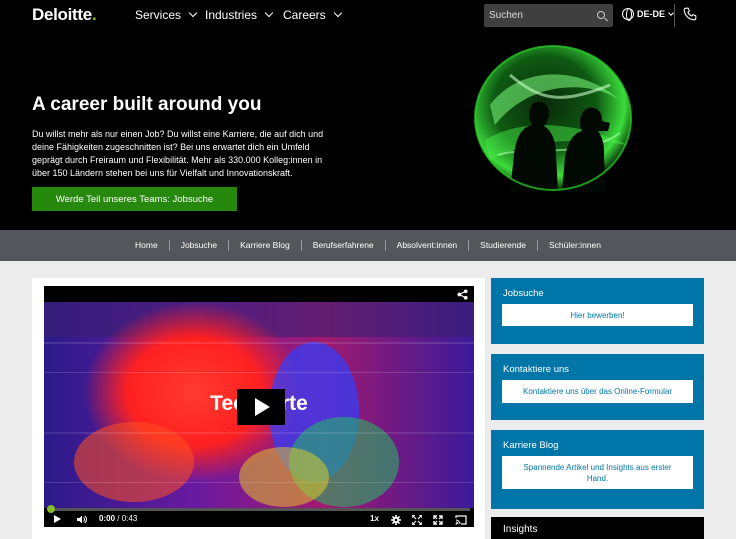 The height and width of the screenshot is (539, 736). I want to click on sidebar-box-title: Jobsuche, so click(523, 293).